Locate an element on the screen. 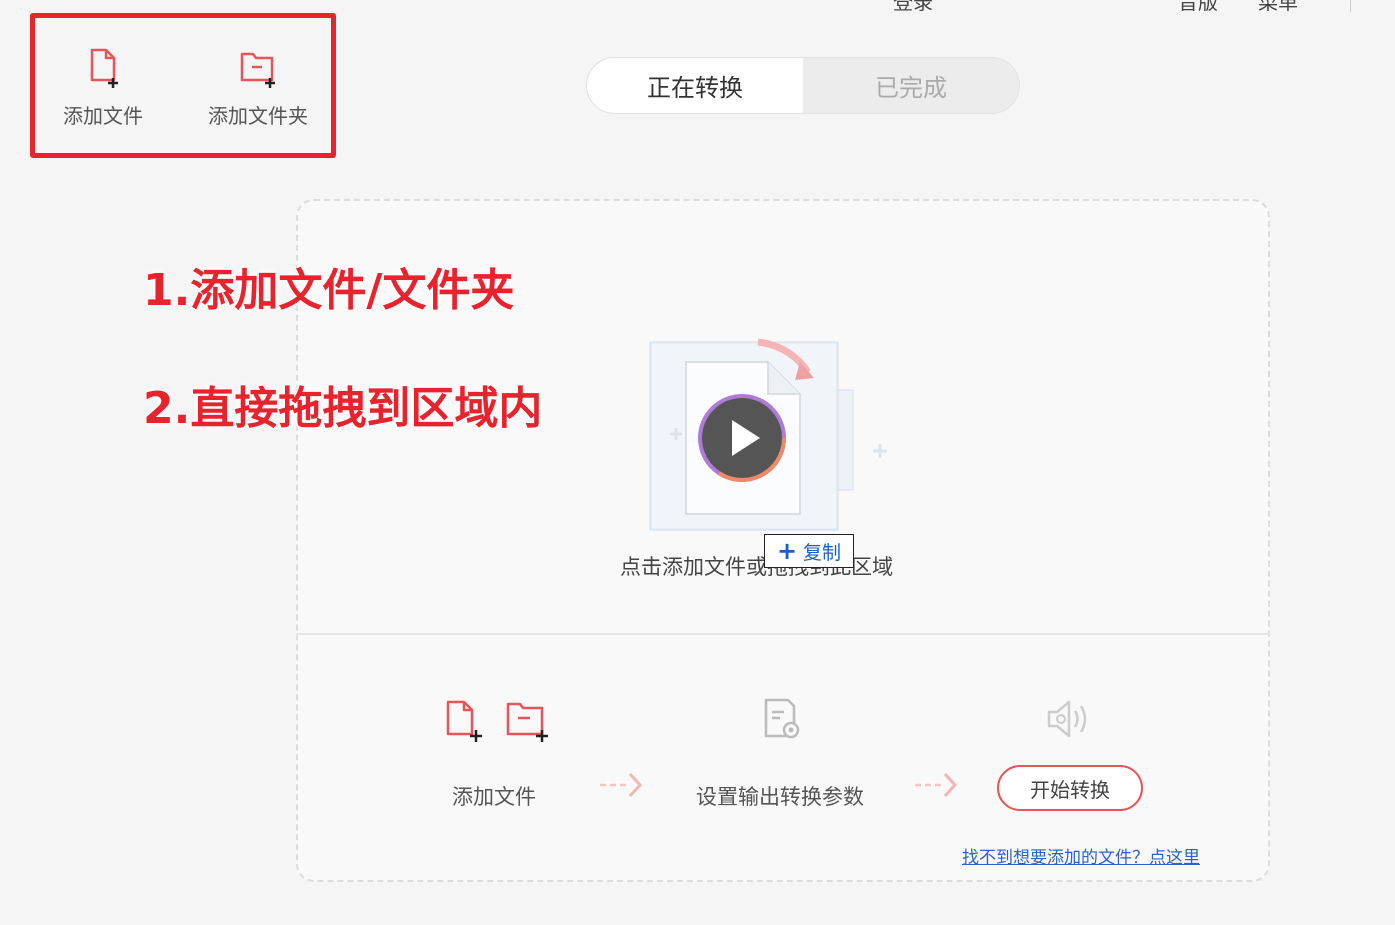 The height and width of the screenshot is (925, 1395). tab-completed: 已完成 is located at coordinates (911, 85).